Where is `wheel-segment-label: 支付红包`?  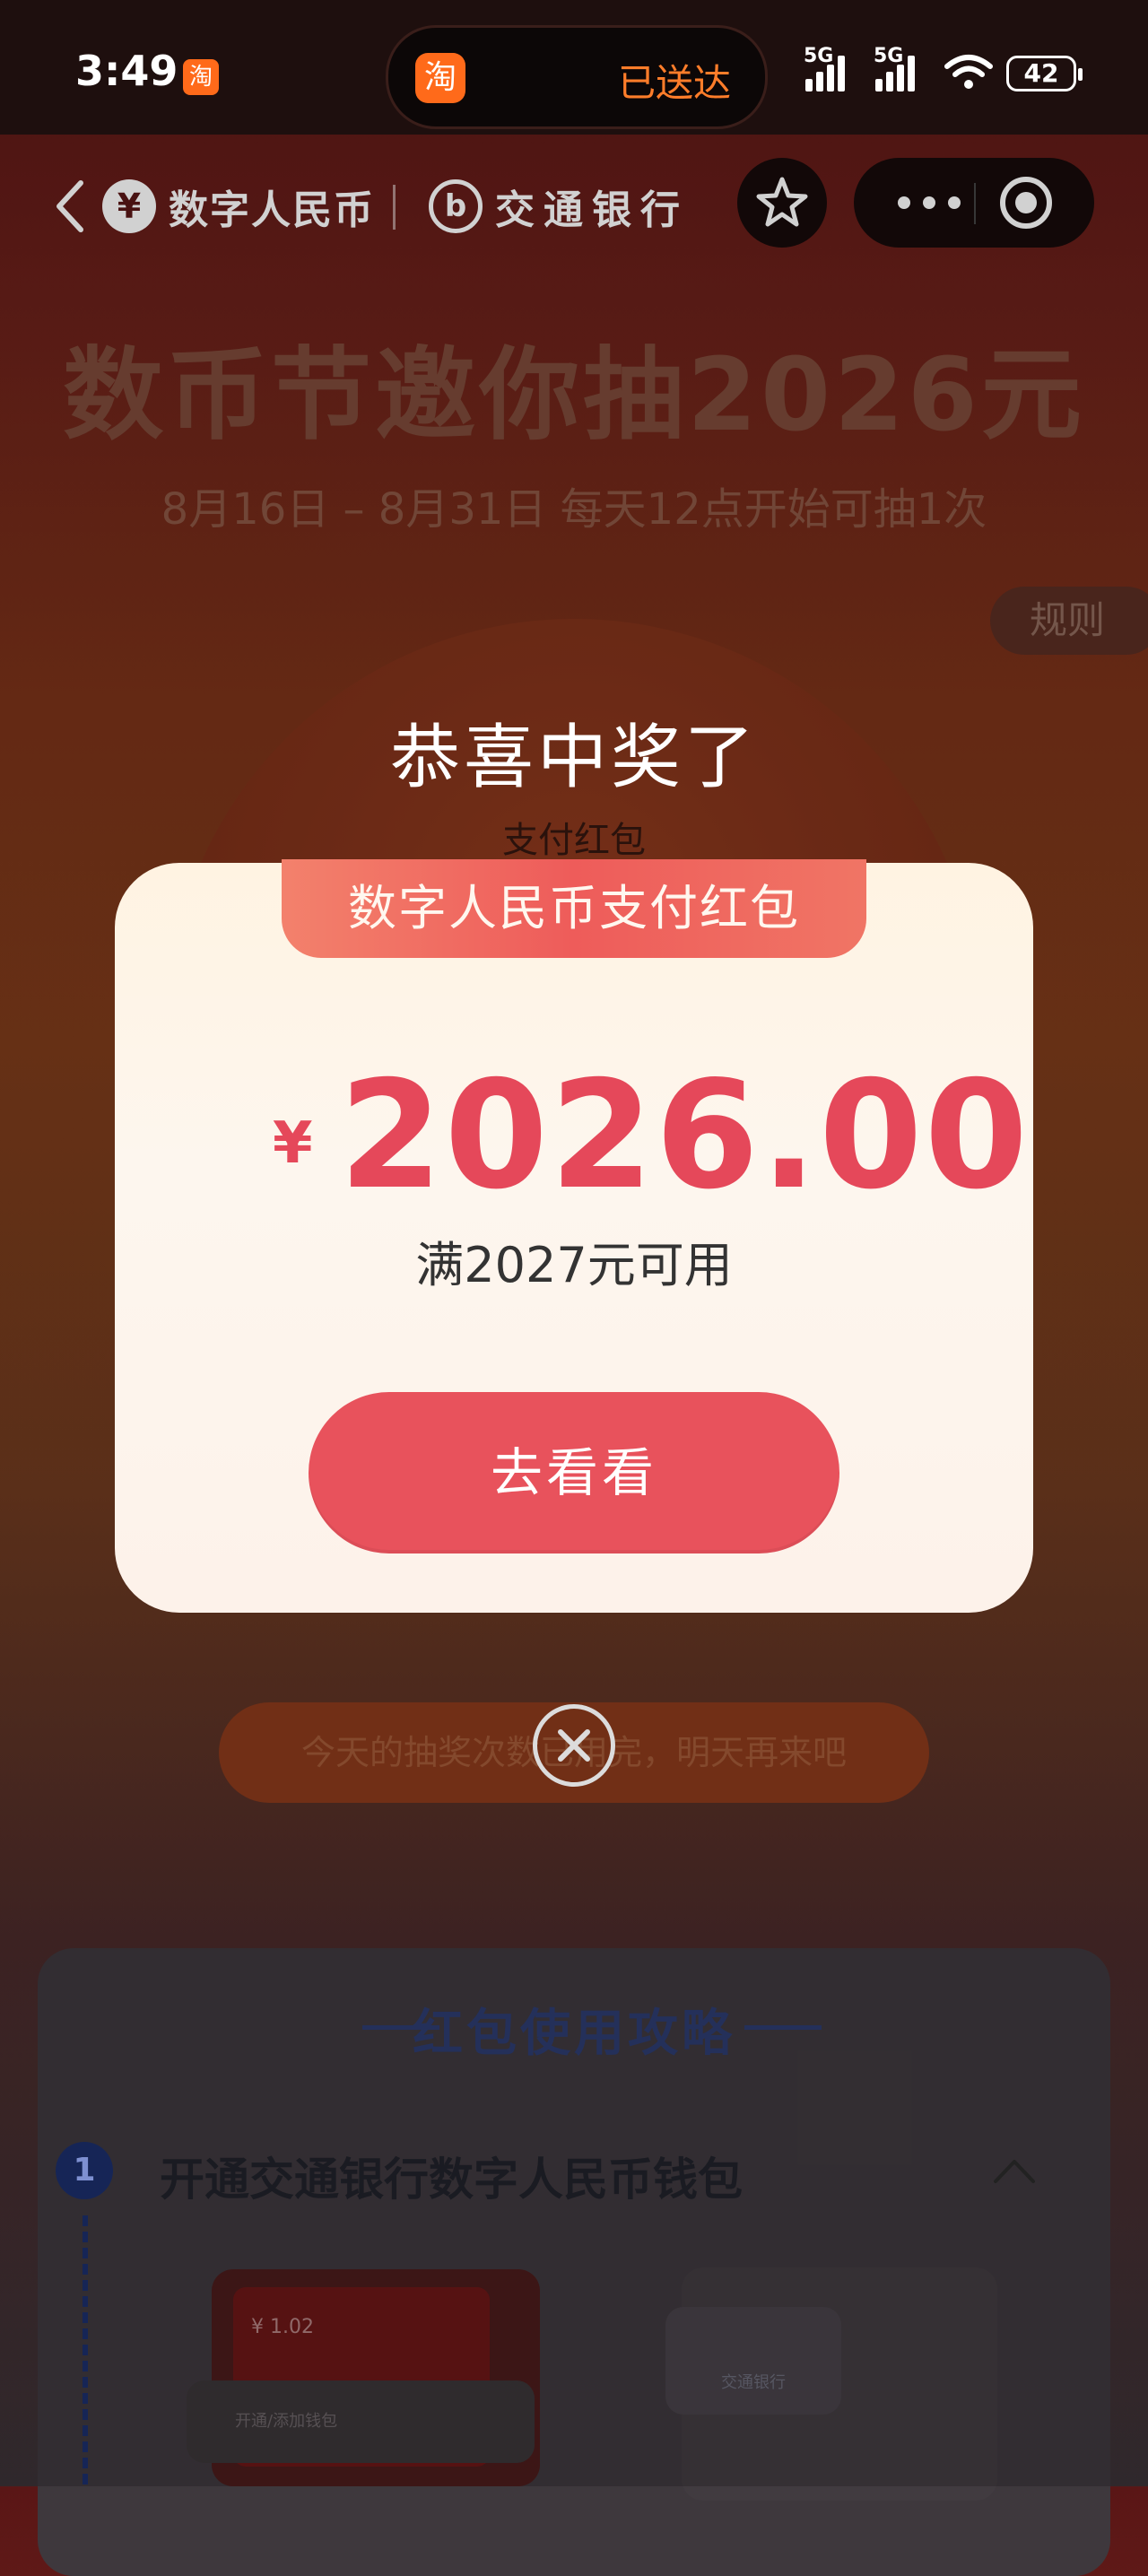
wheel-segment-label: 支付红包 is located at coordinates (574, 840).